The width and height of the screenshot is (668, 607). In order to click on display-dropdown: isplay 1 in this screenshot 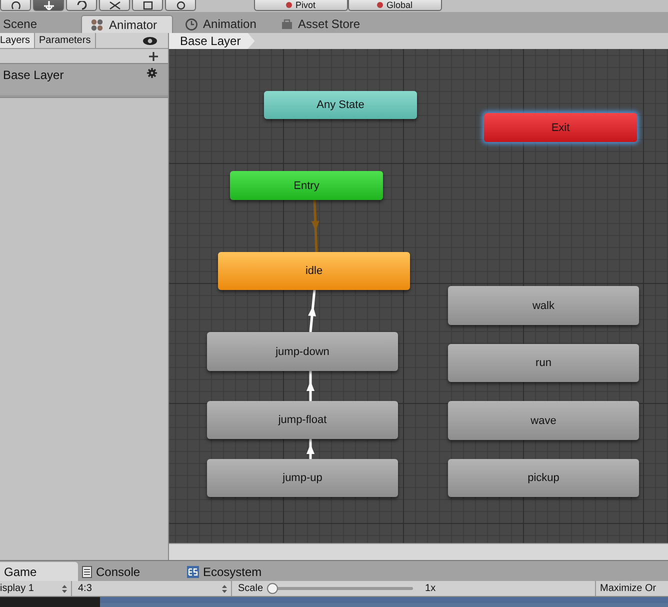, I will do `click(36, 588)`.